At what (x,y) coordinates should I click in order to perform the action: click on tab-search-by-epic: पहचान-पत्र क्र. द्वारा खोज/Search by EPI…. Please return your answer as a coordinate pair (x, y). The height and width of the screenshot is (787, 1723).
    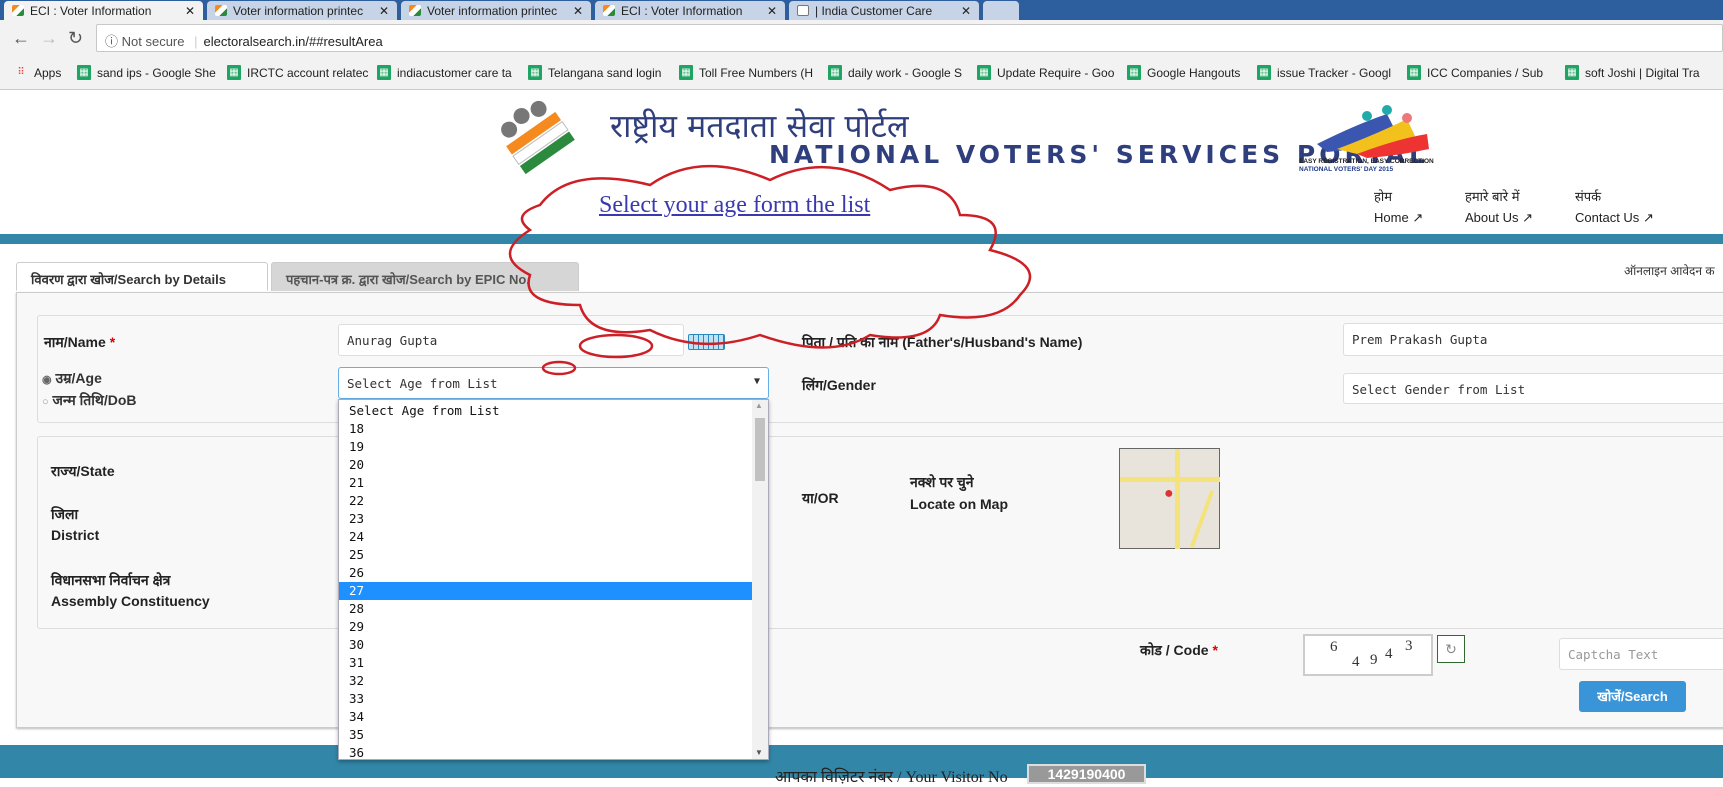
    Looking at the image, I should click on (425, 276).